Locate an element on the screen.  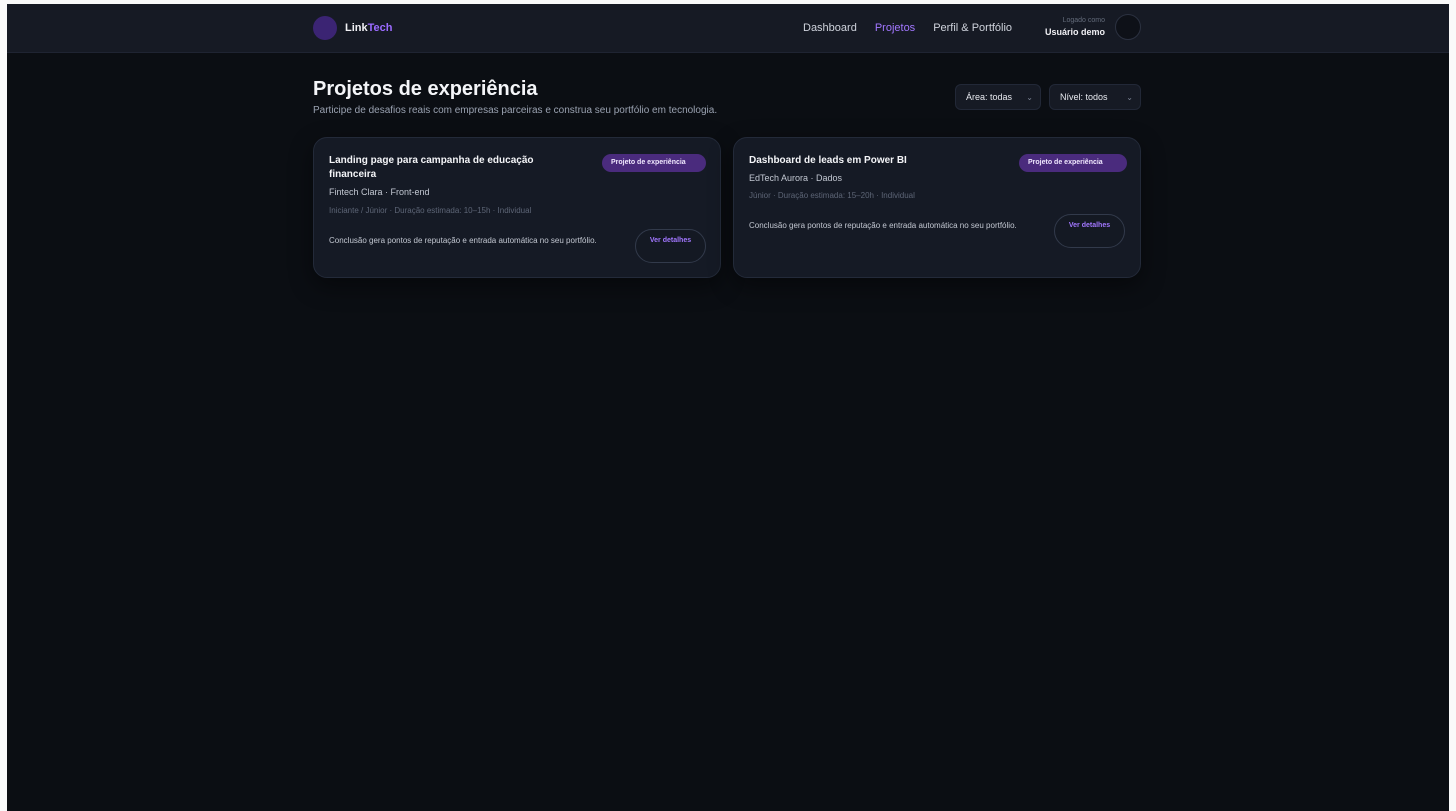
project-company: EdTech Aurora · Dados is located at coordinates (796, 178).